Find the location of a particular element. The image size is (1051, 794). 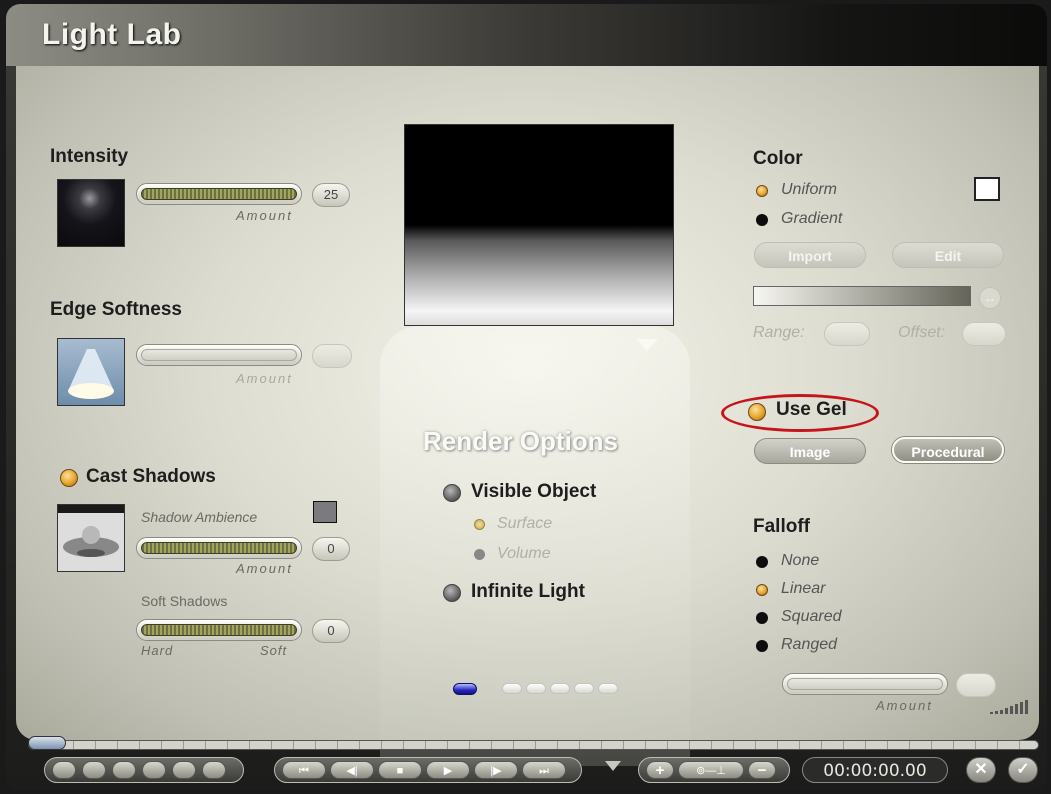

falloff-amount-slider is located at coordinates (865, 684).